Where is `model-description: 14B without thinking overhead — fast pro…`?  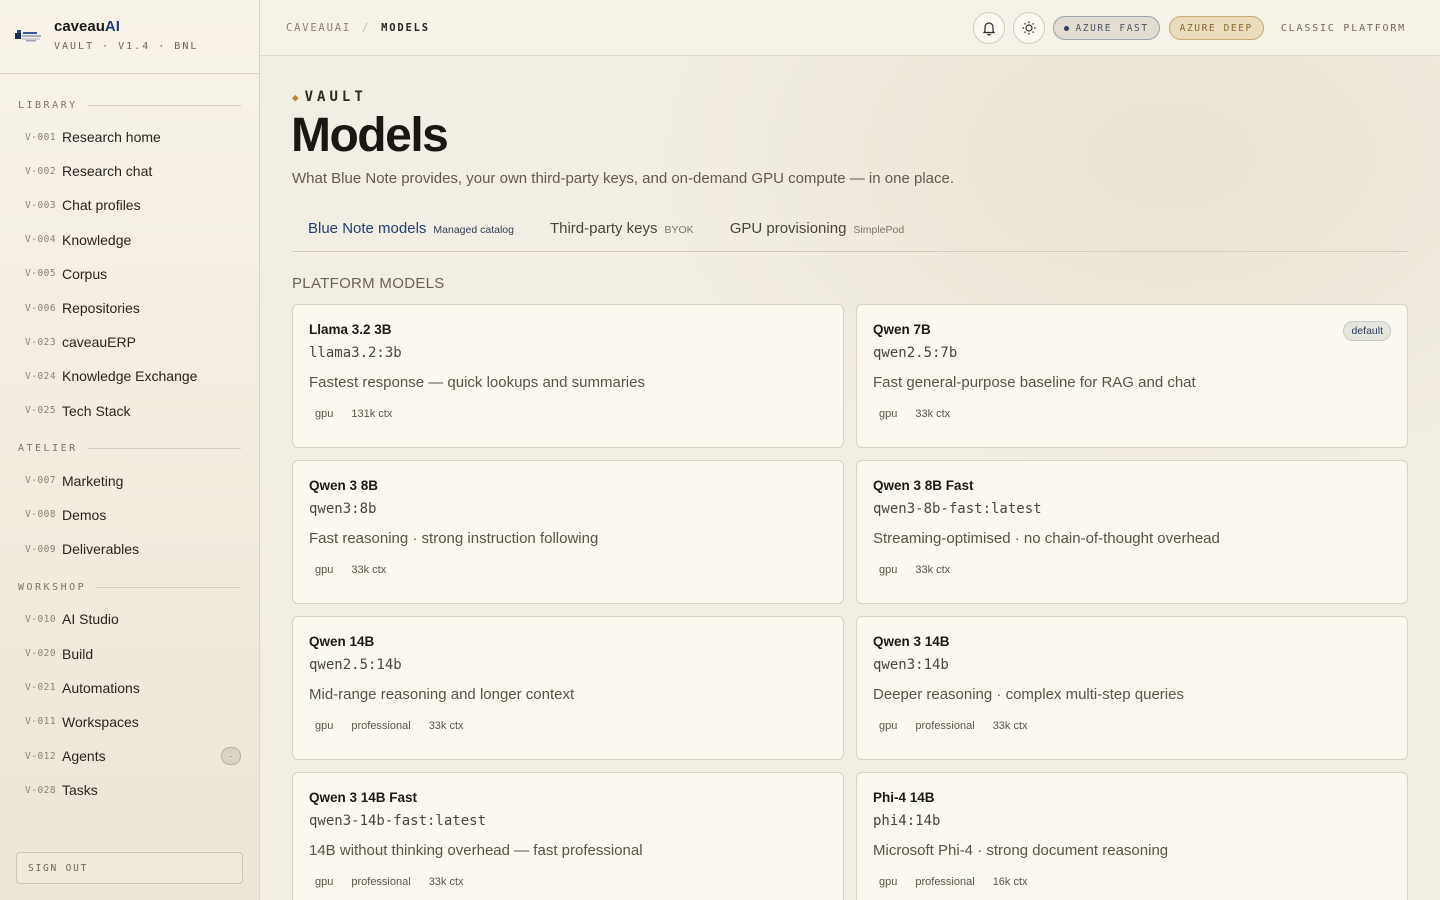 model-description: 14B without thinking overhead — fast pro… is located at coordinates (476, 850).